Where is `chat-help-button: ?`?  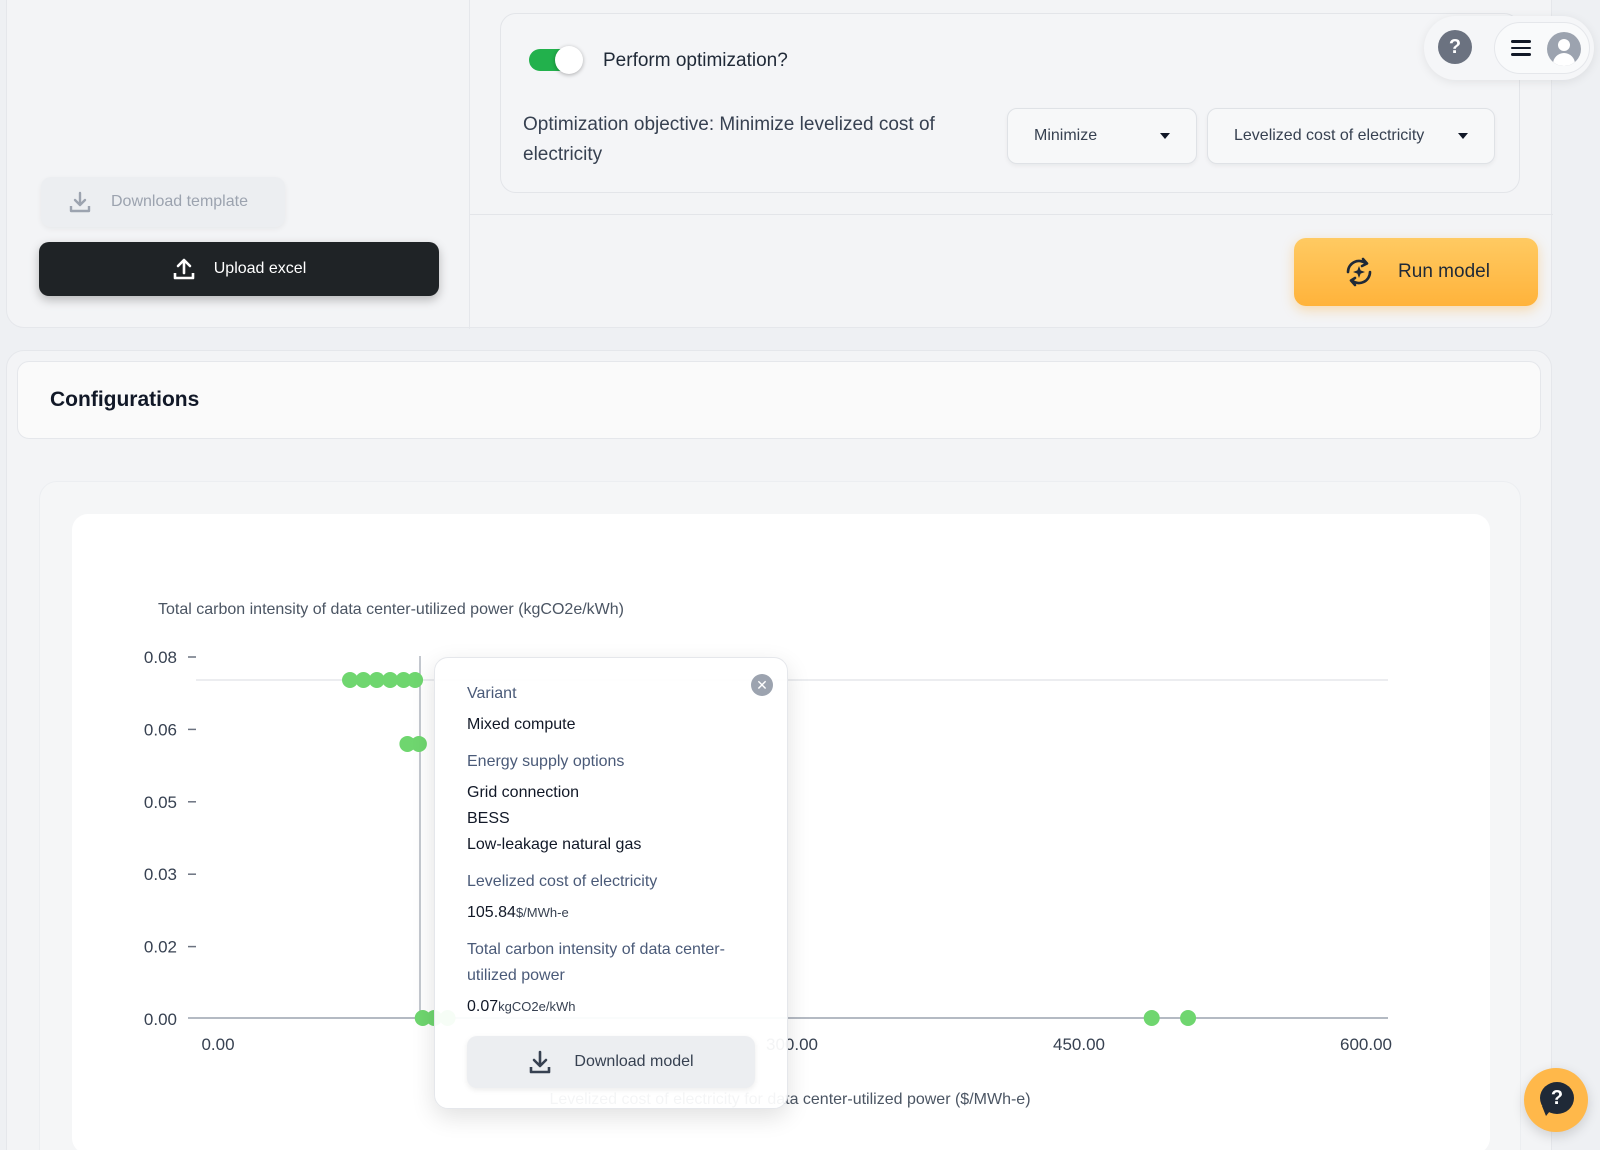 chat-help-button: ? is located at coordinates (1556, 1100).